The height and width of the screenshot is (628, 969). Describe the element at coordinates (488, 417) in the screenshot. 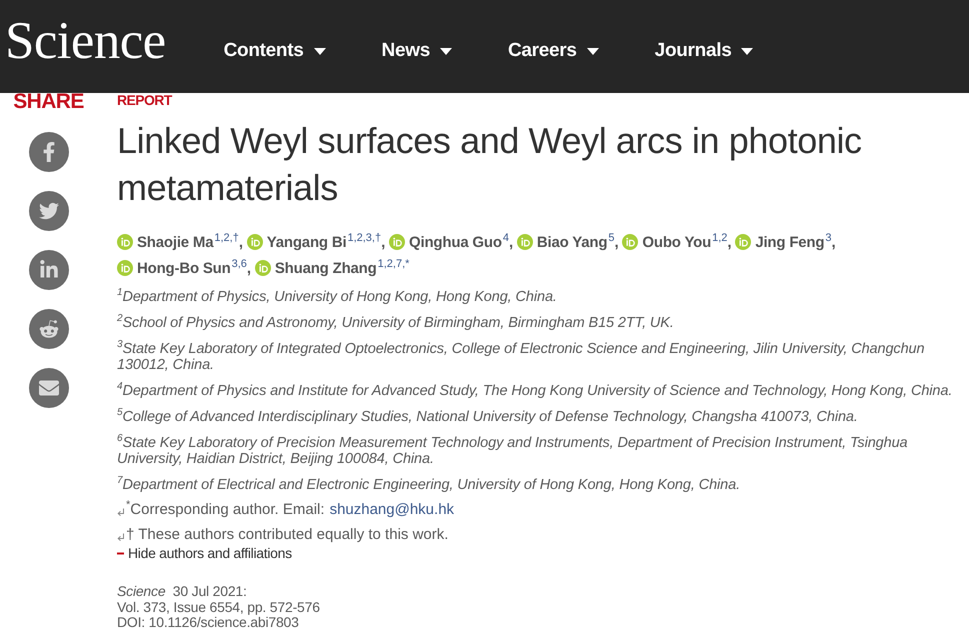

I see `affiliation-text: $^{5}$College of Advanced Interdisciplinary Studies, National University of Defense Technology, Changsha 410073, China.` at that location.